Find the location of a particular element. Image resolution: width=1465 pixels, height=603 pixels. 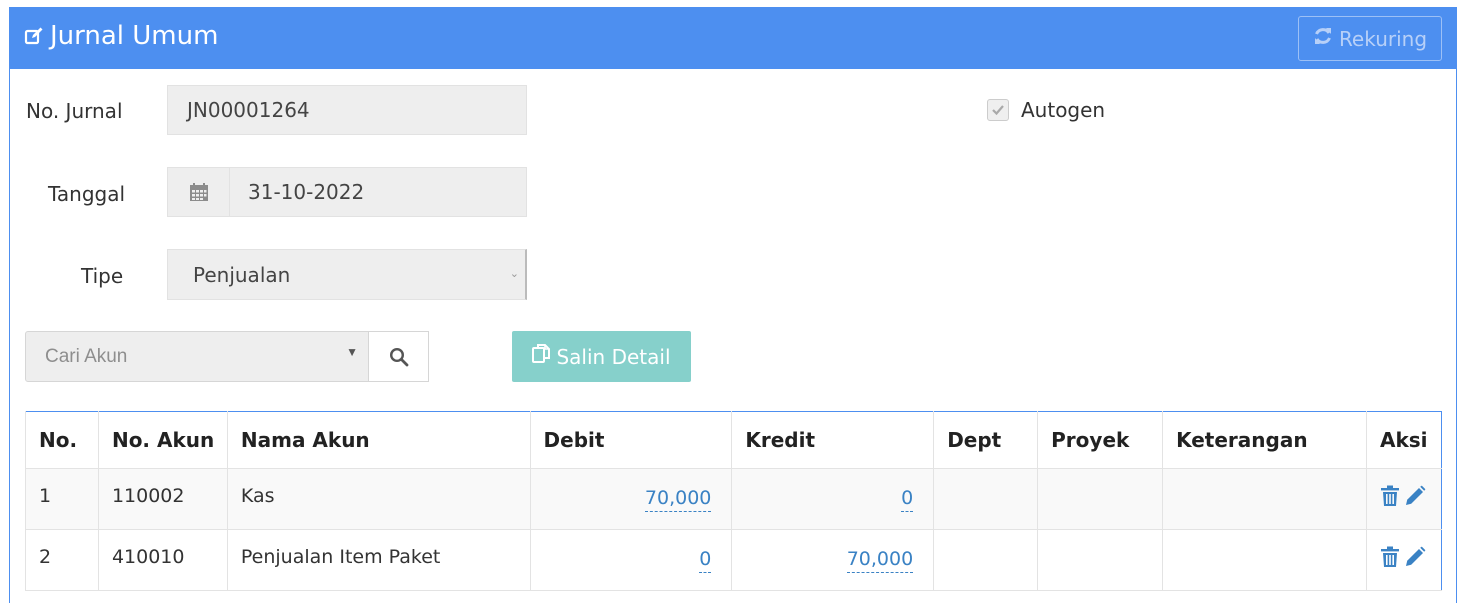

cari-akun-select: Cari Akun ▼ is located at coordinates (197, 356).